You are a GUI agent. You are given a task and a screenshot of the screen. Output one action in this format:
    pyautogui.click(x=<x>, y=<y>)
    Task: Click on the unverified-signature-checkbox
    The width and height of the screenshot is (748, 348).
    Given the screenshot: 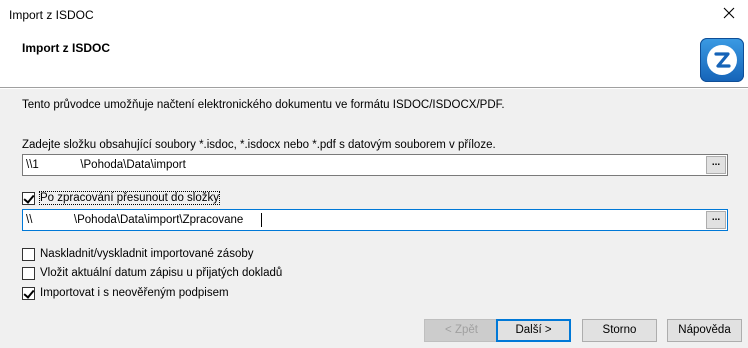 What is the action you would take?
    pyautogui.click(x=28, y=293)
    